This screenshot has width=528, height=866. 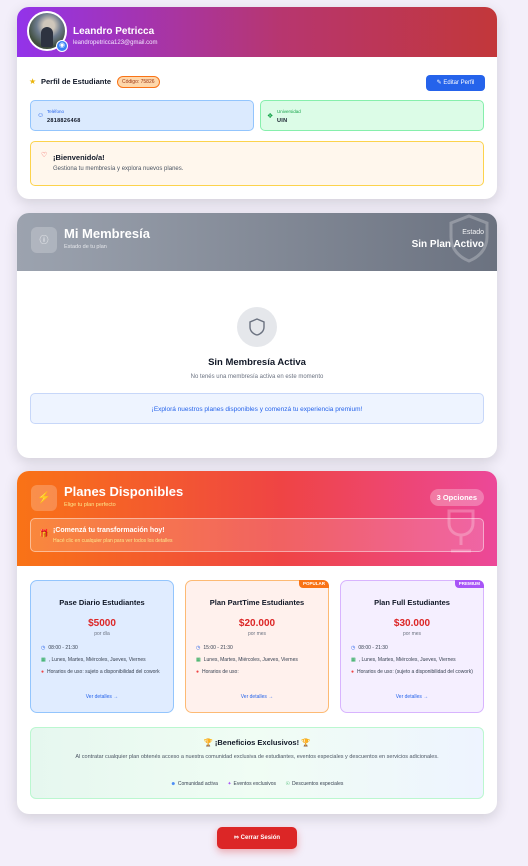 What do you see at coordinates (260, 838) in the screenshot?
I see `logout-label: Cerrar Sesión` at bounding box center [260, 838].